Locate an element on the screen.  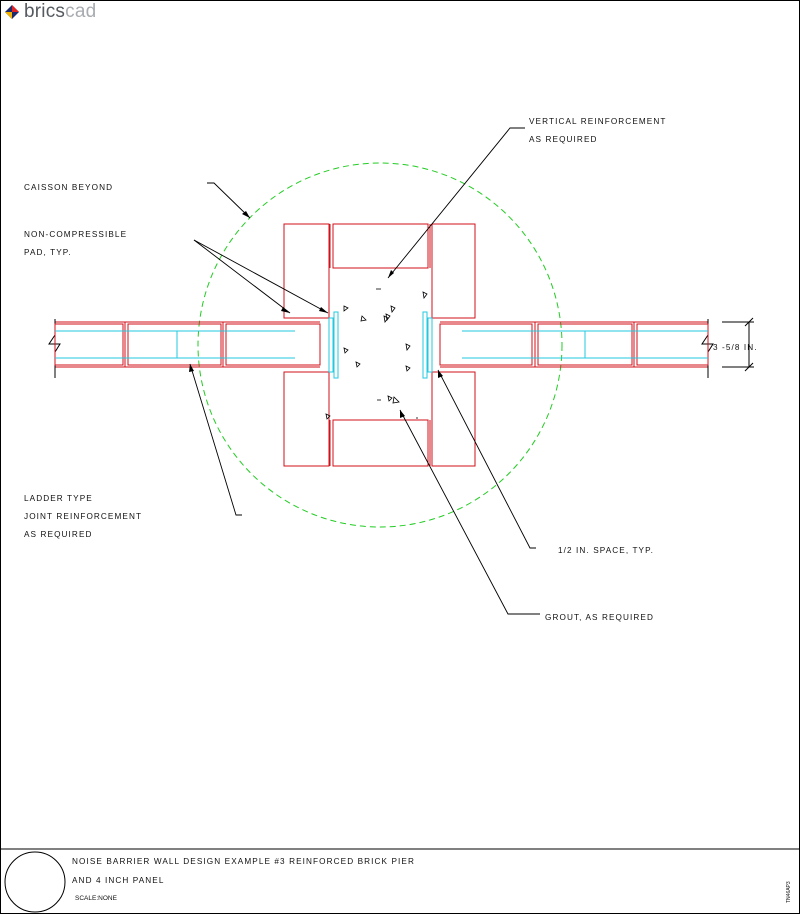
note-pad-2: PAD, TYP. is located at coordinates (48, 252).